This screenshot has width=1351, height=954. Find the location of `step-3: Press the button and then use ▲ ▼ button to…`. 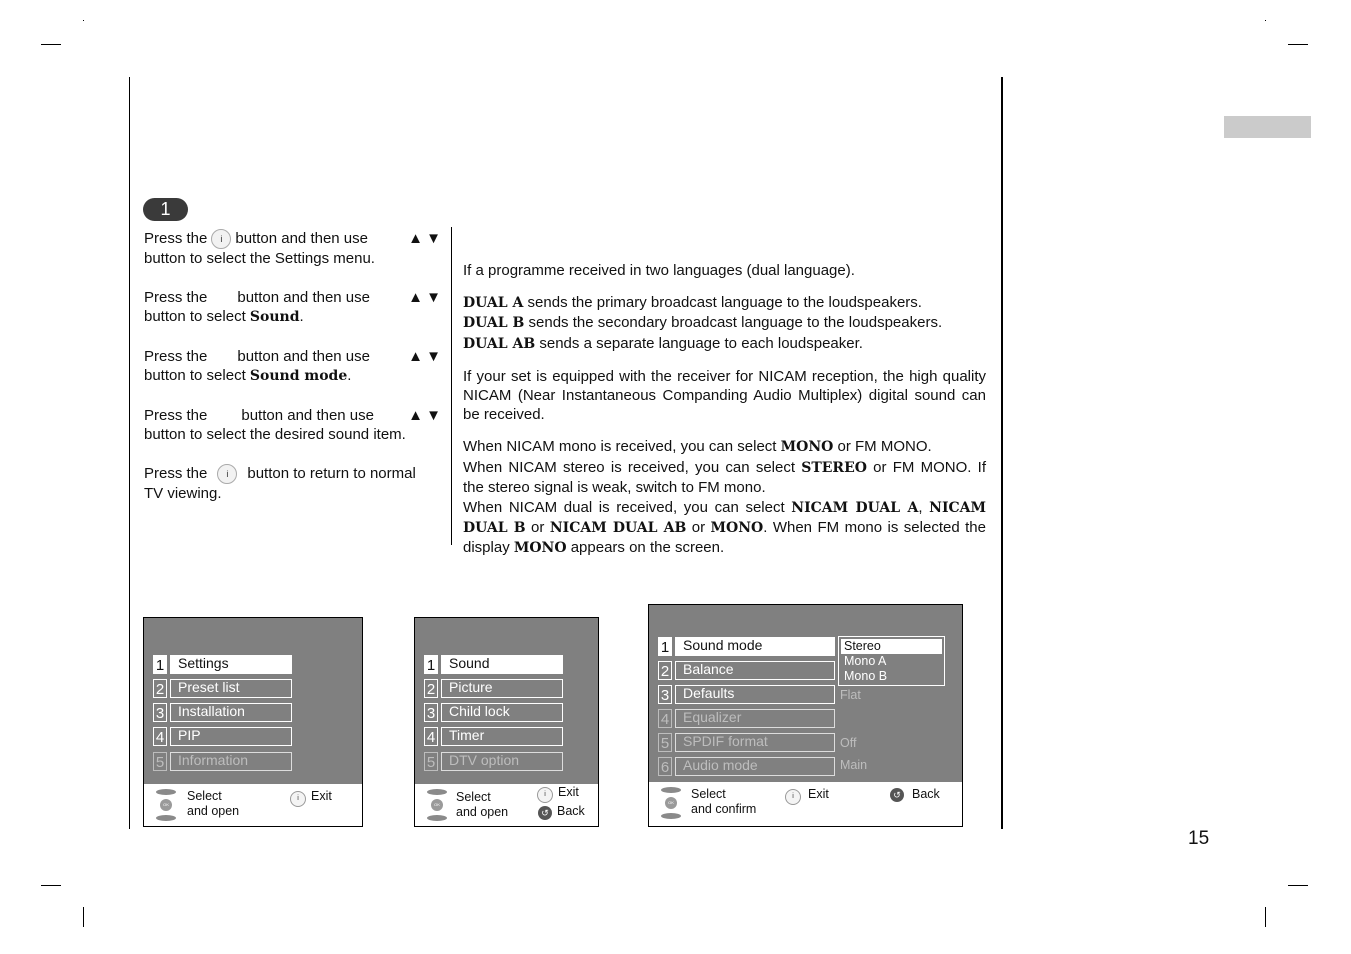

step-3: Press the button and then use ▲ ▼ button to… is located at coordinates (292, 367).